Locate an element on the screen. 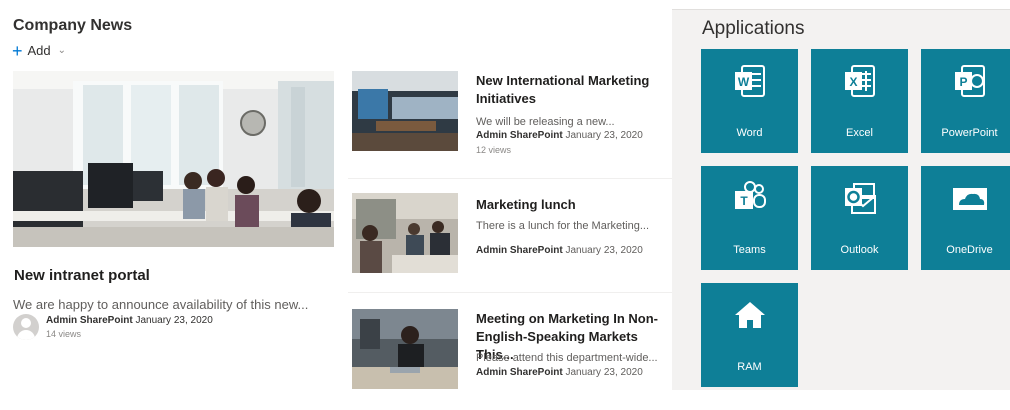 This screenshot has height=410, width=1010. word-icon: W is located at coordinates (749, 83).